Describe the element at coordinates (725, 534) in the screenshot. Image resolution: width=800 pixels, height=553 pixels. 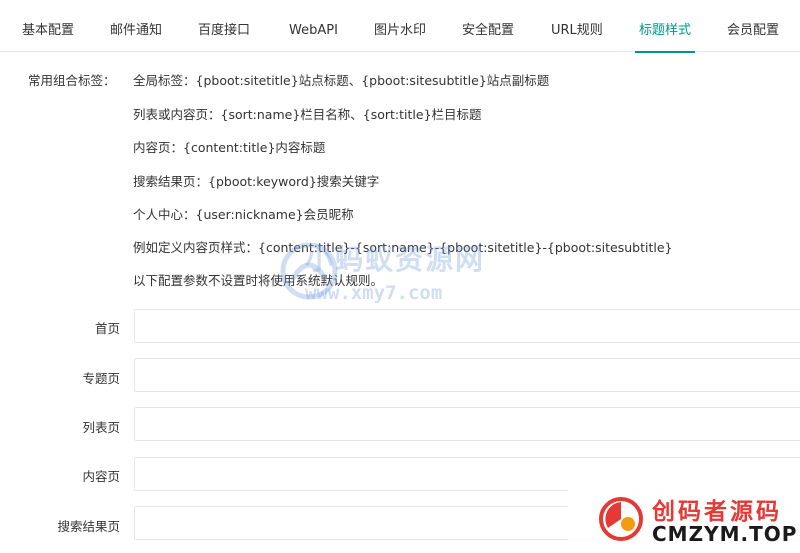
I see `corner-watermark-sub: CMZYM.TOP` at that location.